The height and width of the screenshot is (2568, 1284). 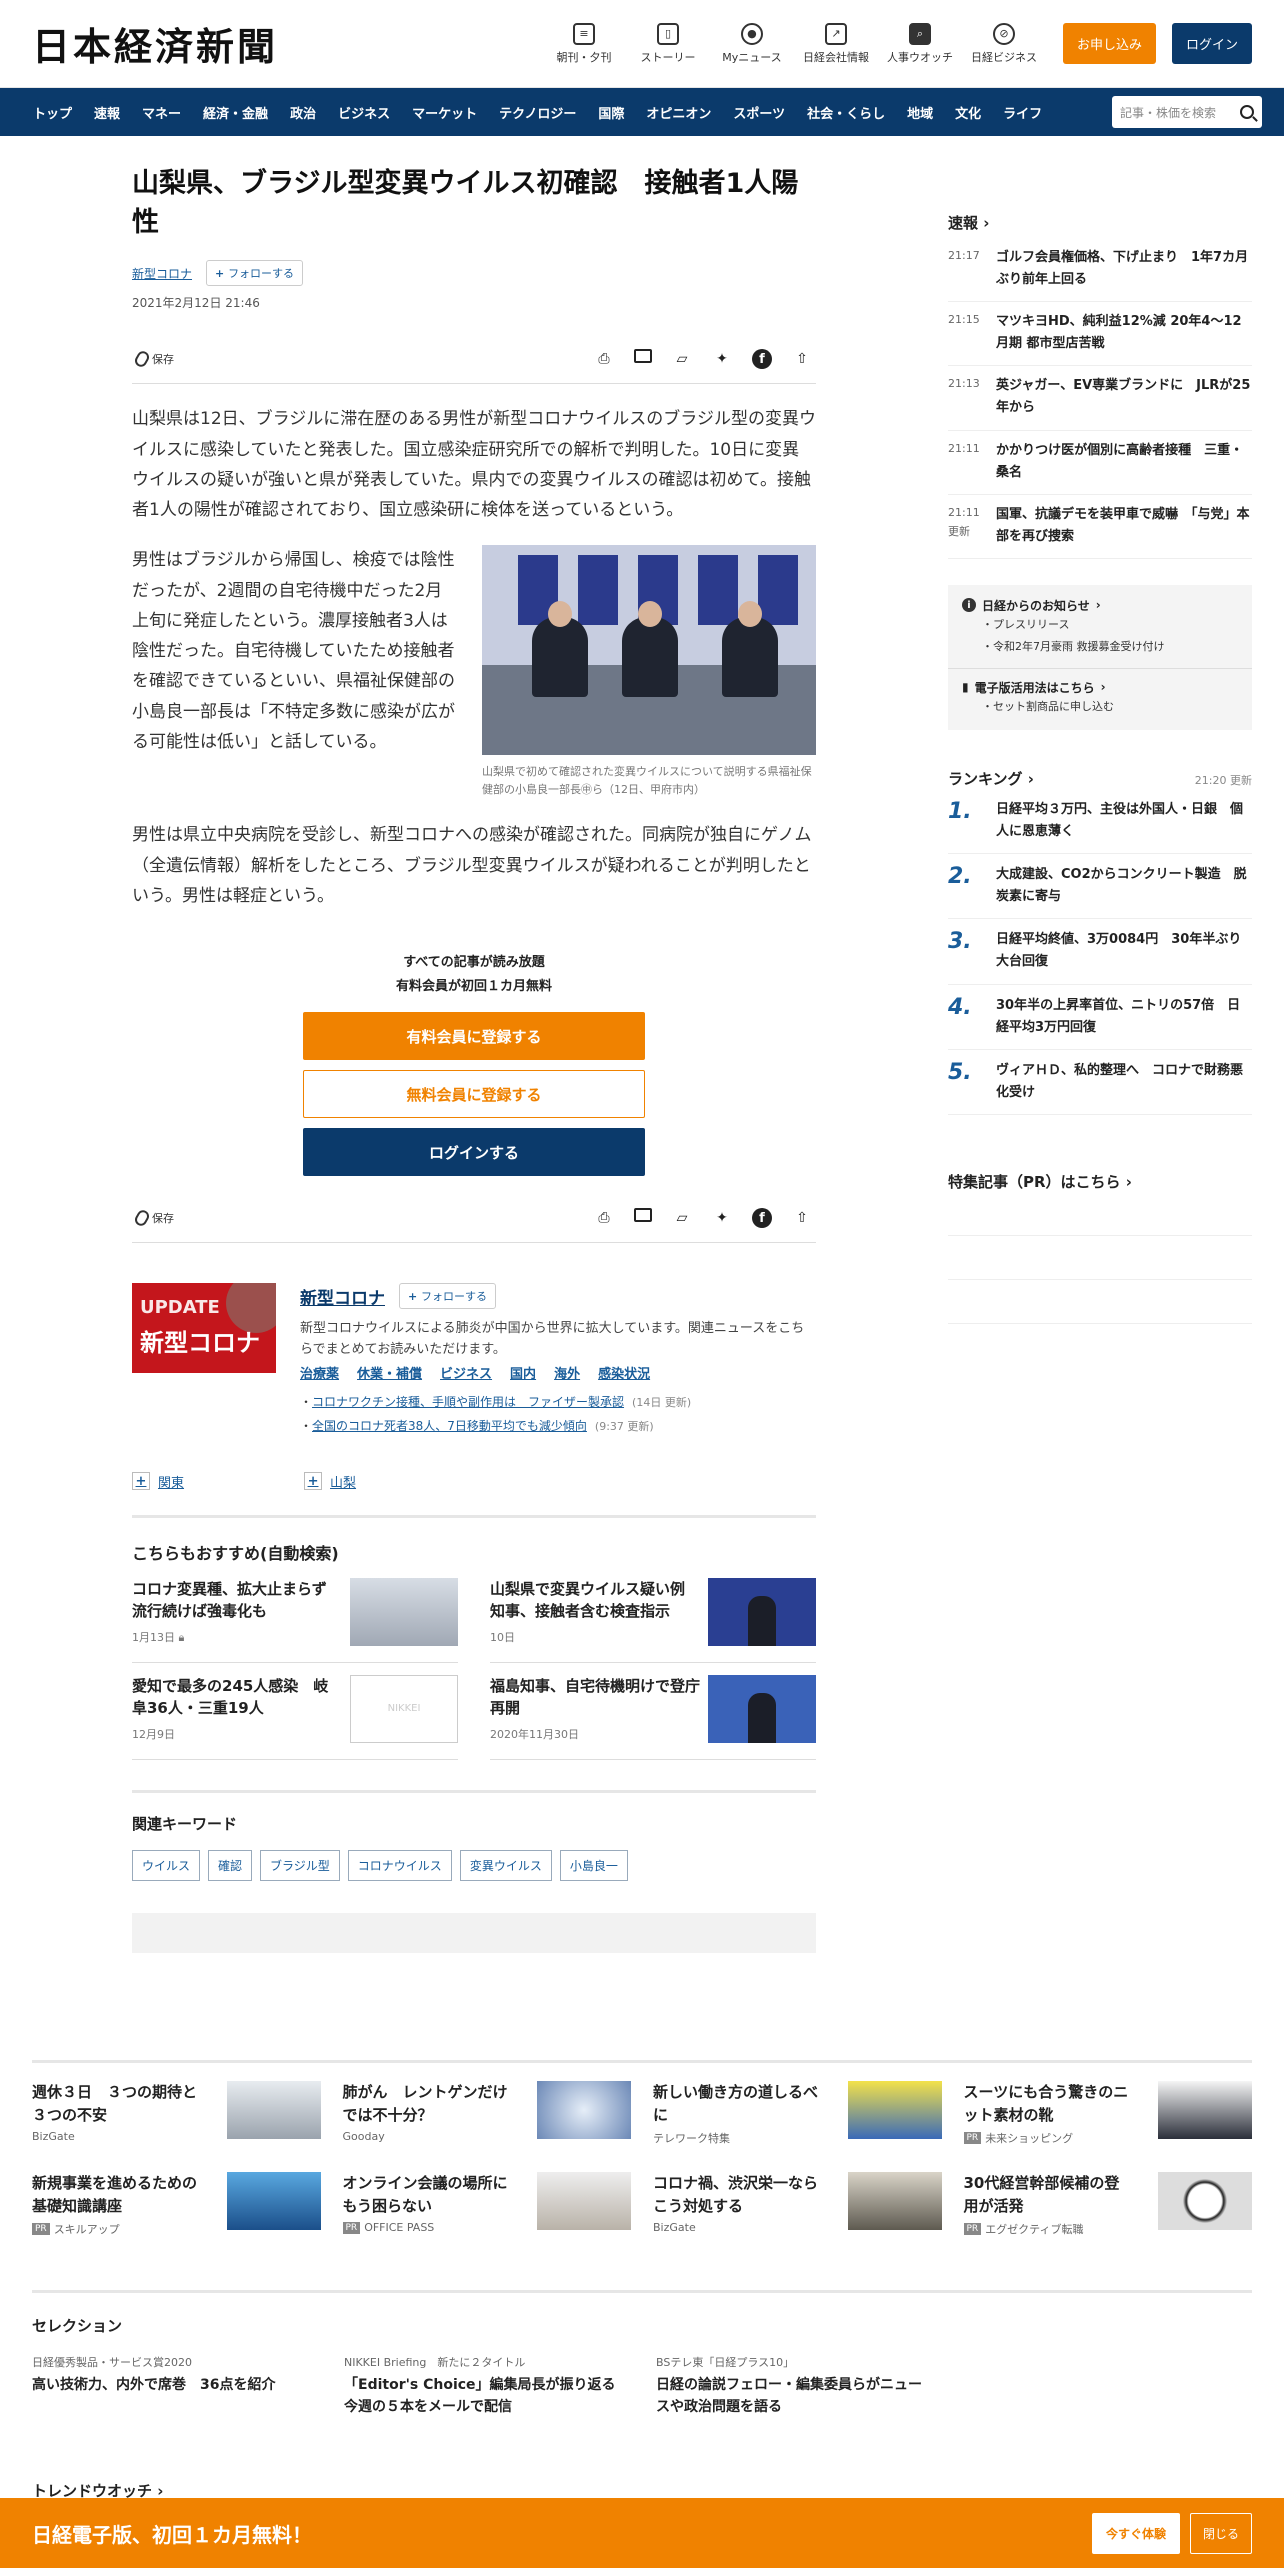 What do you see at coordinates (468, 1402) in the screenshot?
I see `topic-news-link: コロナワクチン接種、手順や副作用は ファイザー製承認` at bounding box center [468, 1402].